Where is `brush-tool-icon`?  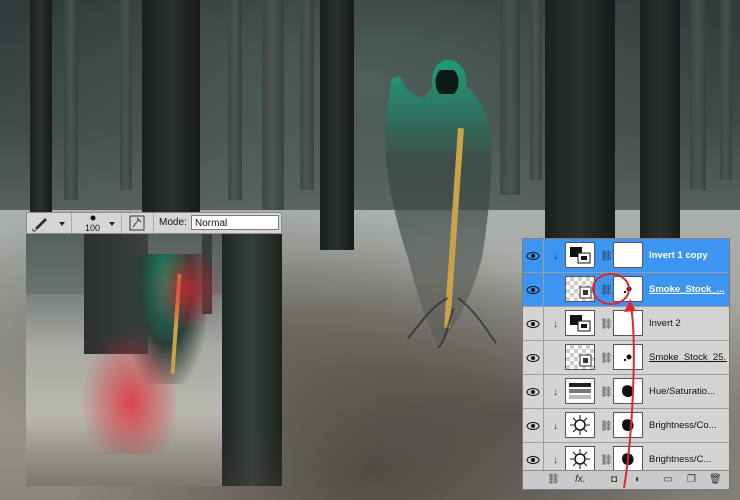
brush-tool-icon is located at coordinates (48, 225).